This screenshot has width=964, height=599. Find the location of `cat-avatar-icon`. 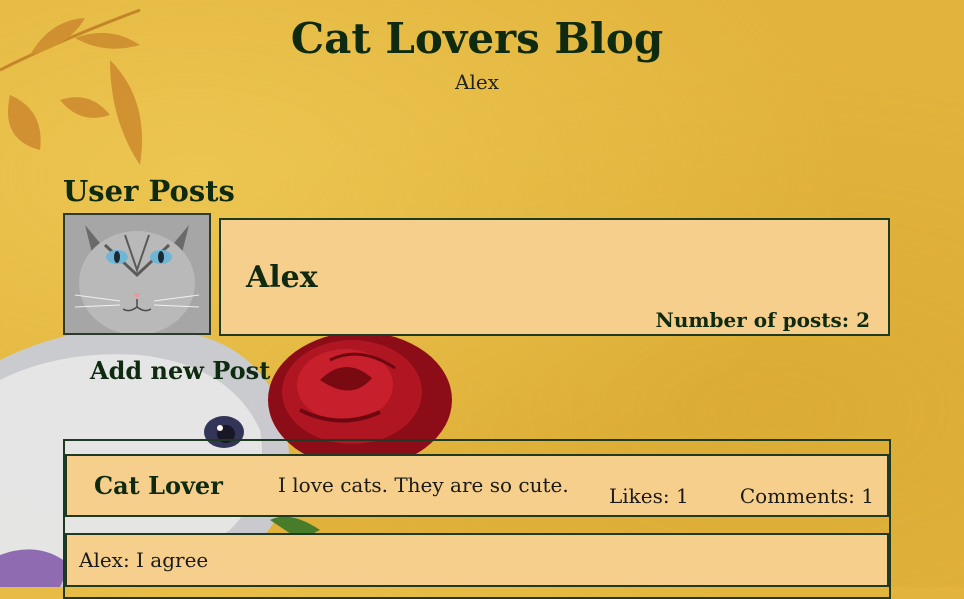

cat-avatar-icon is located at coordinates (137, 274).